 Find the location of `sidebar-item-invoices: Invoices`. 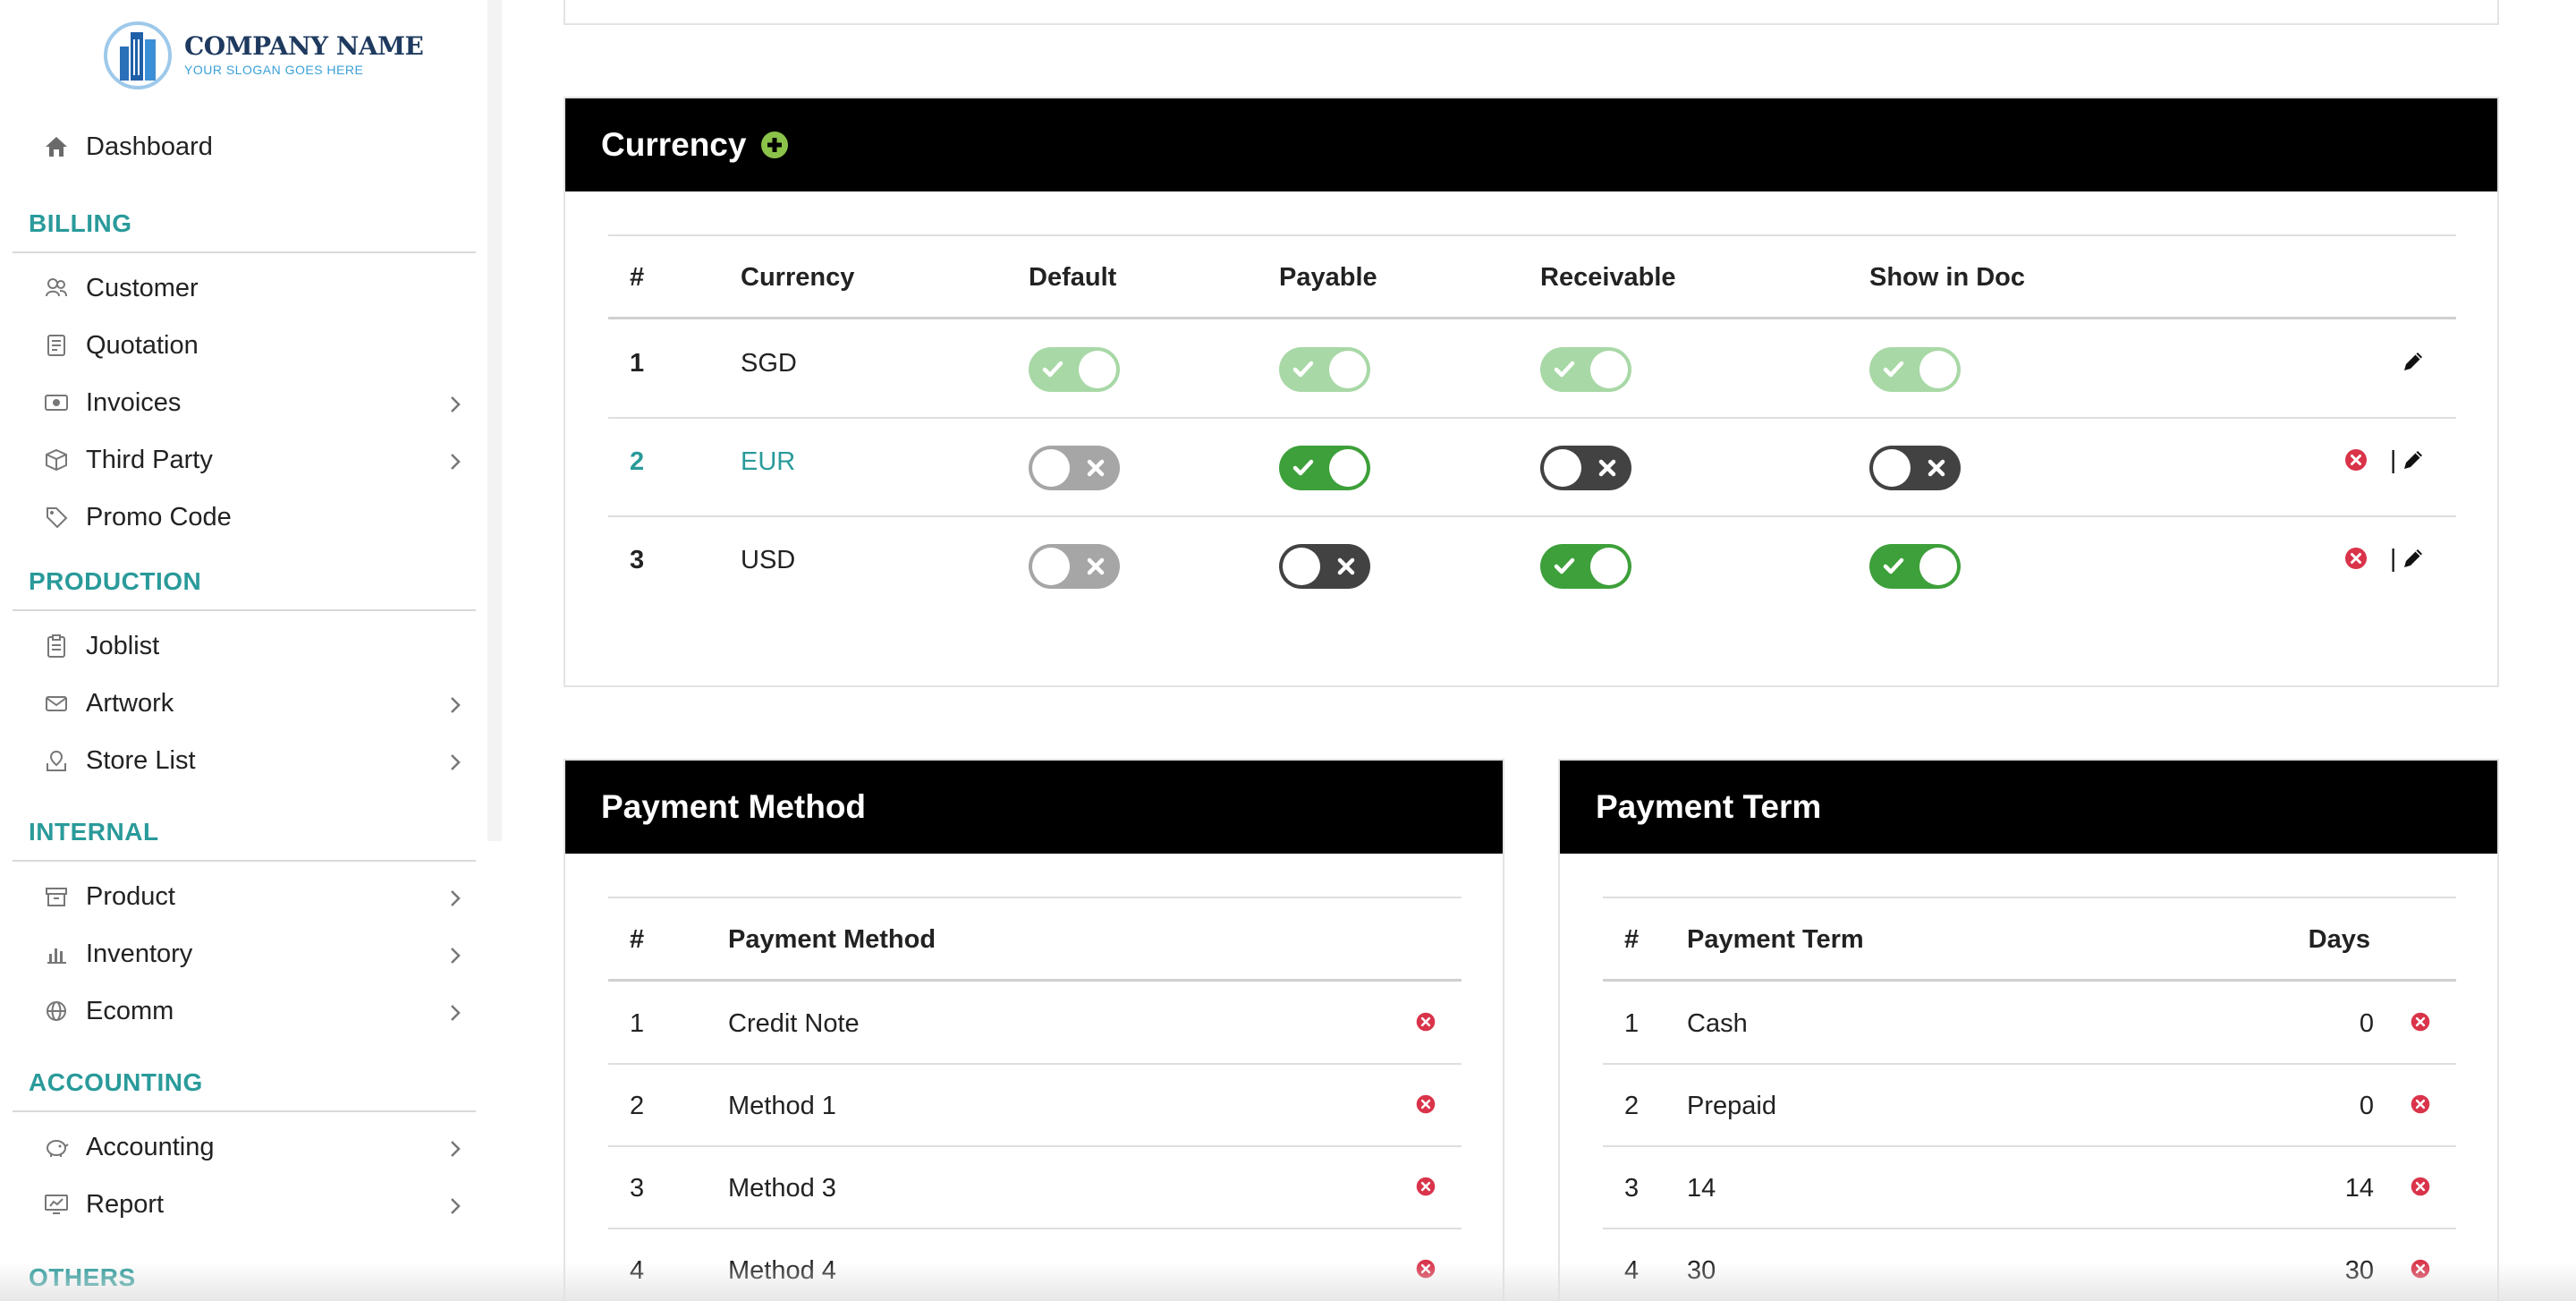

sidebar-item-invoices: Invoices is located at coordinates (251, 402).